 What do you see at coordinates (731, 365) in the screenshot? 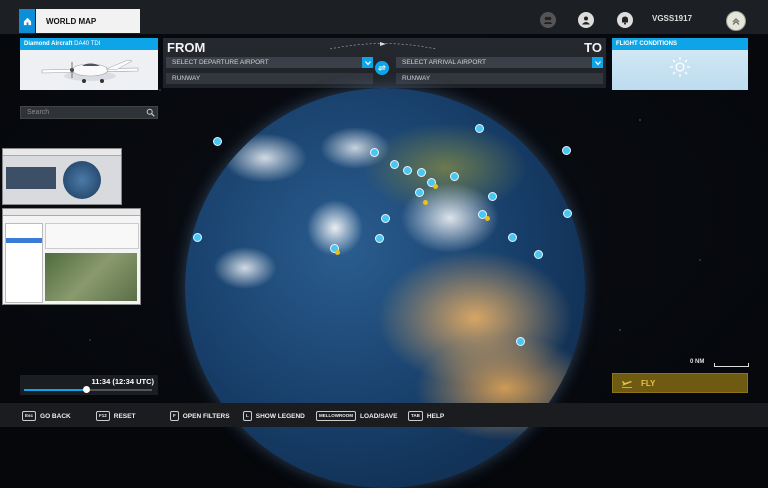
I see `map-scale-bar` at bounding box center [731, 365].